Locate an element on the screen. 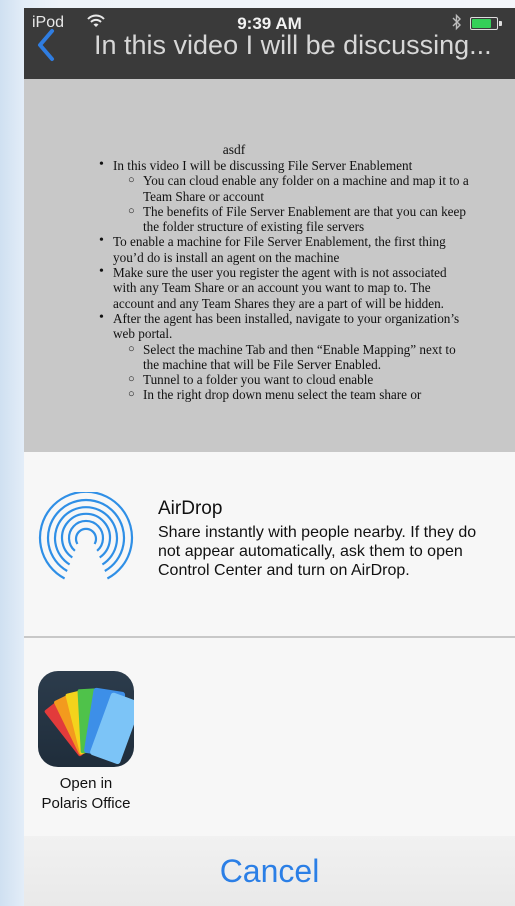 The height and width of the screenshot is (906, 515). battery-icon is located at coordinates (486, 23).